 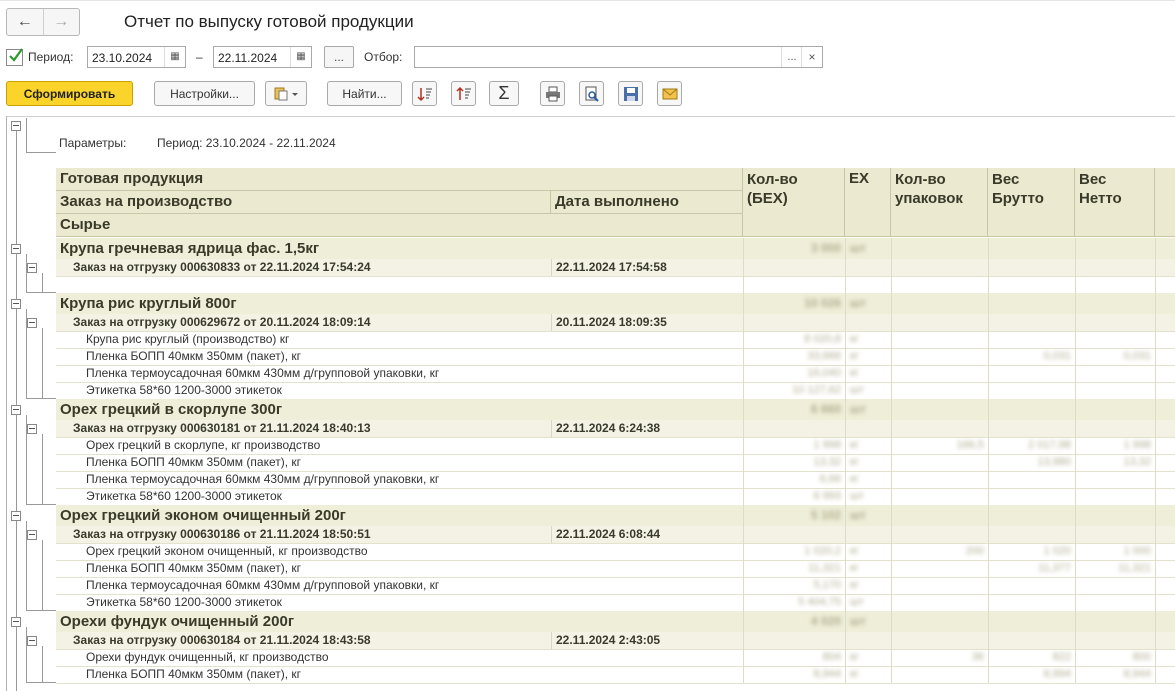 What do you see at coordinates (794, 248) in the screenshot?
I see `qty-cell: 3 000` at bounding box center [794, 248].